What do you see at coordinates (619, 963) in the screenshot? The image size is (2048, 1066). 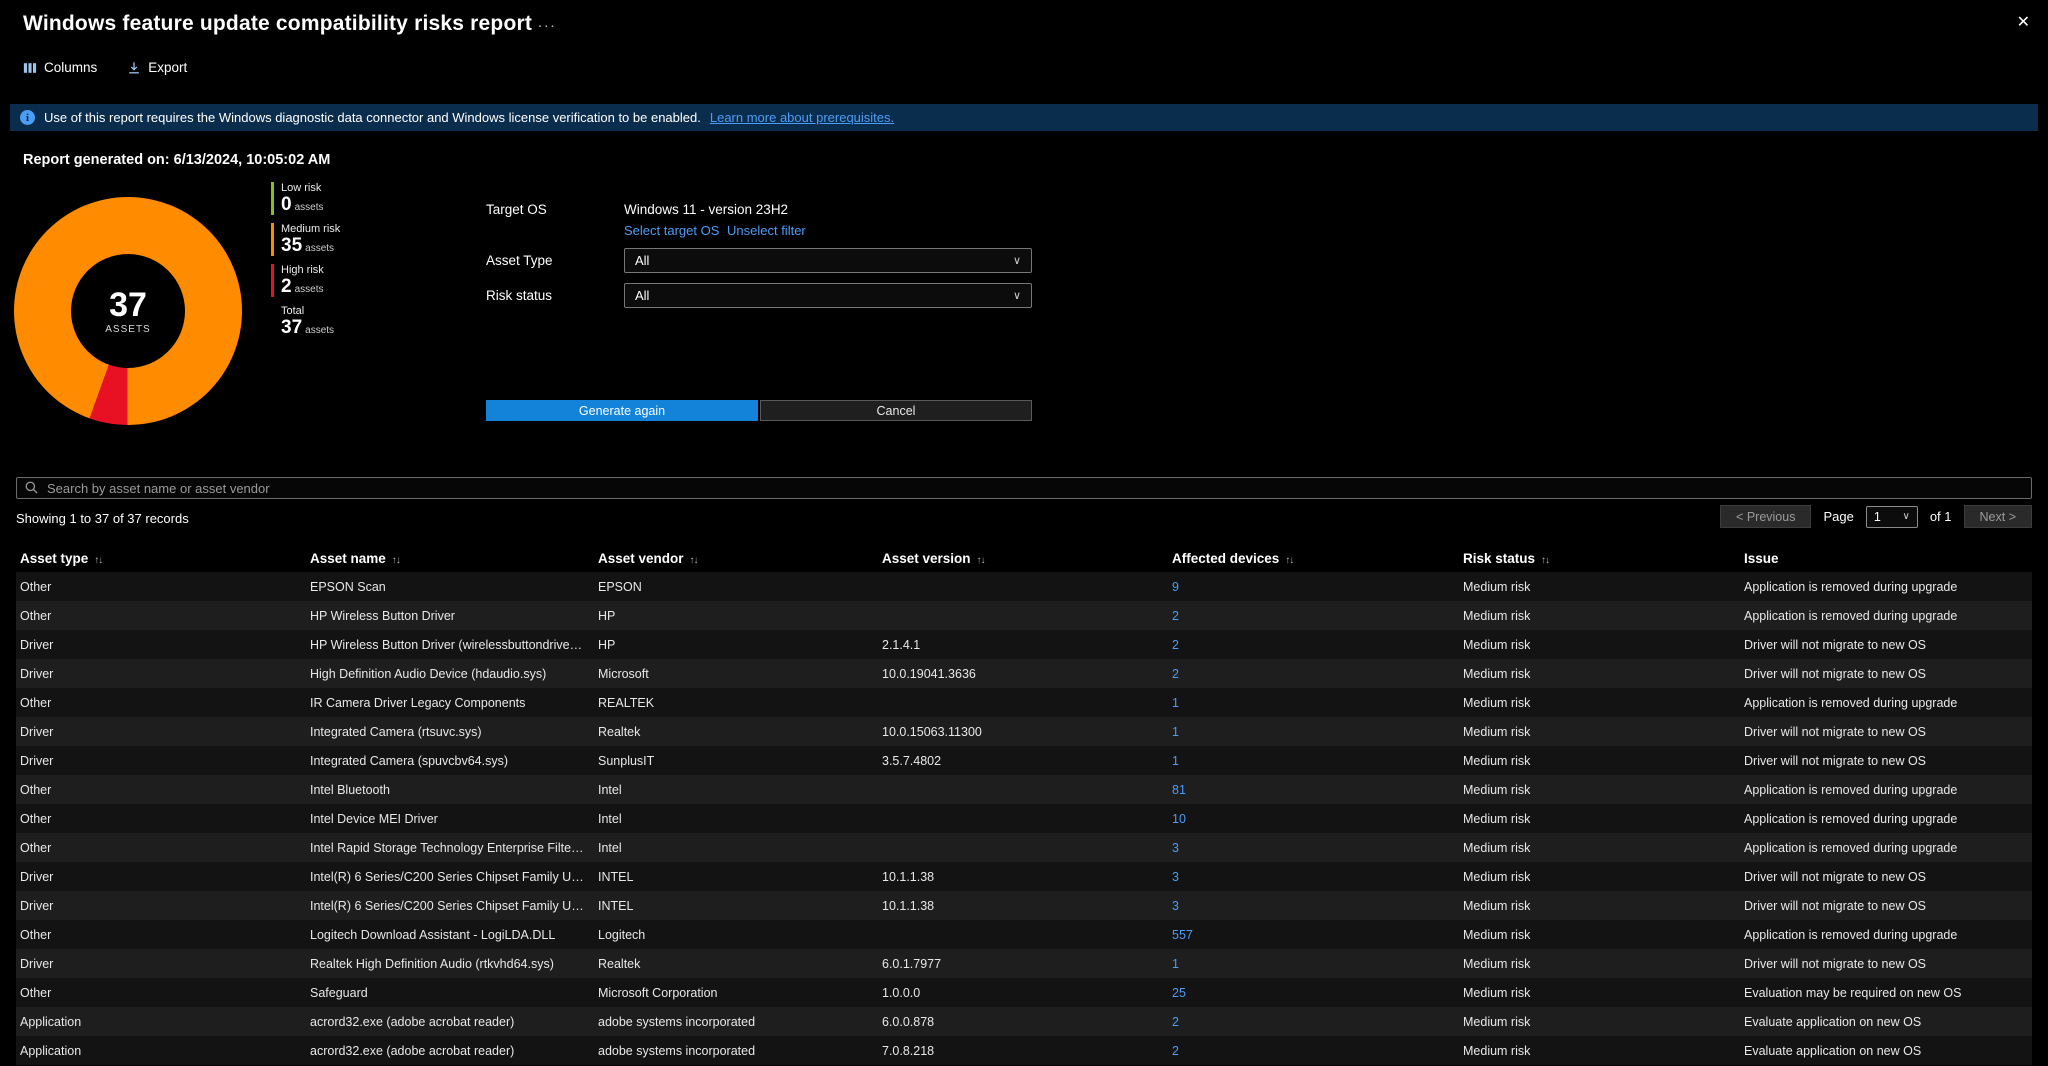 I see `cell-asset-vendor: Realtek` at bounding box center [619, 963].